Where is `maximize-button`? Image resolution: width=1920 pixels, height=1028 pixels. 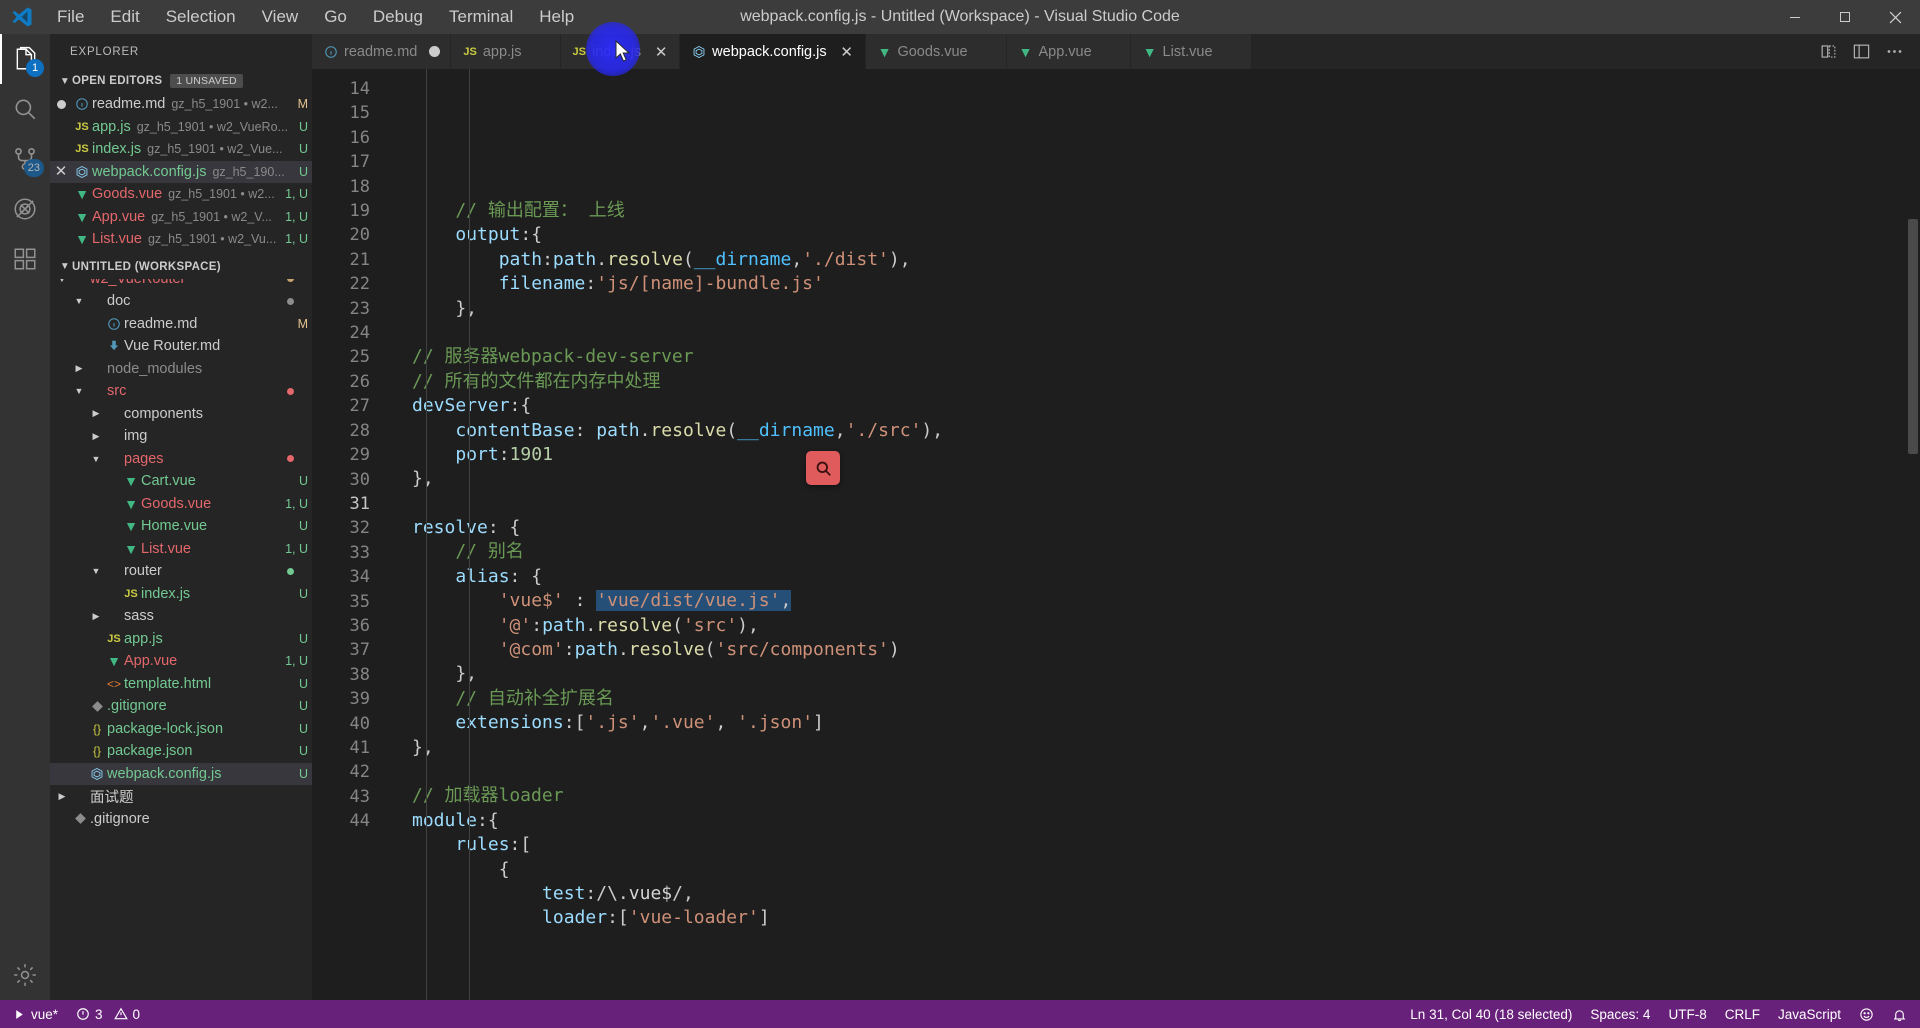 maximize-button is located at coordinates (1845, 17).